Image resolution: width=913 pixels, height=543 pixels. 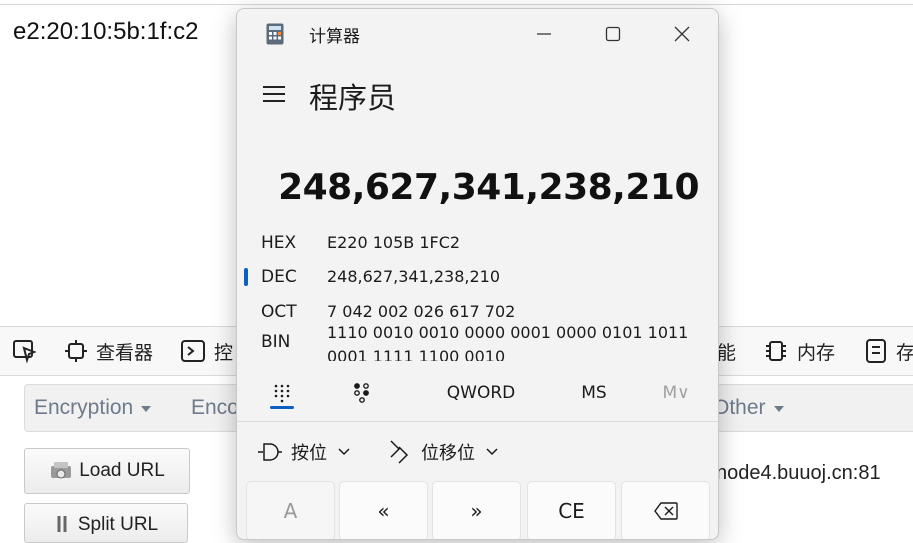 I want to click on mac-address-text: e2:20:10:5b:1f:c2, so click(x=106, y=31).